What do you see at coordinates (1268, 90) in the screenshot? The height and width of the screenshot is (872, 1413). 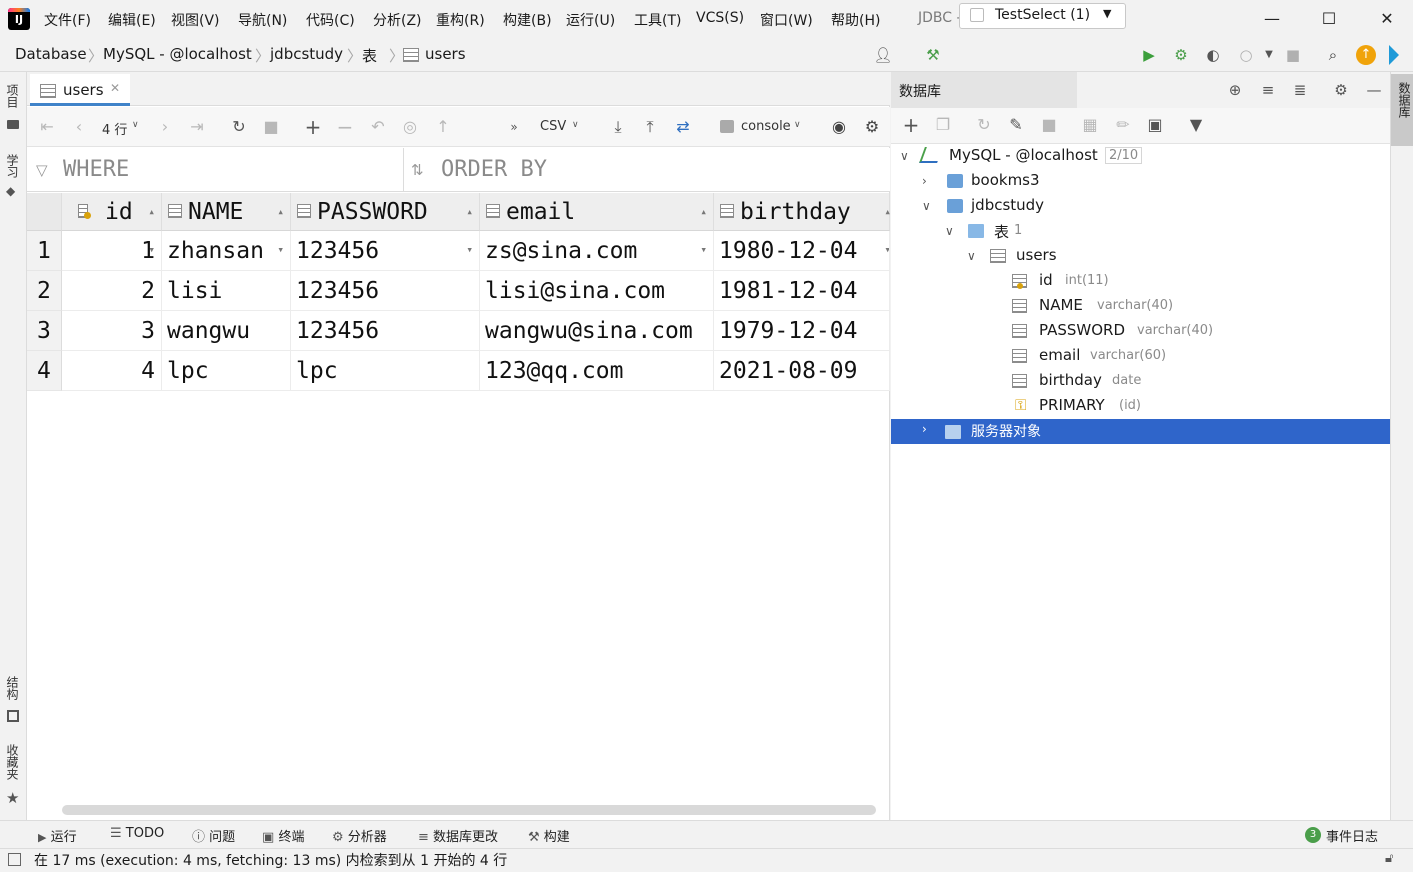 I see `expand-all-icon: ≡` at bounding box center [1268, 90].